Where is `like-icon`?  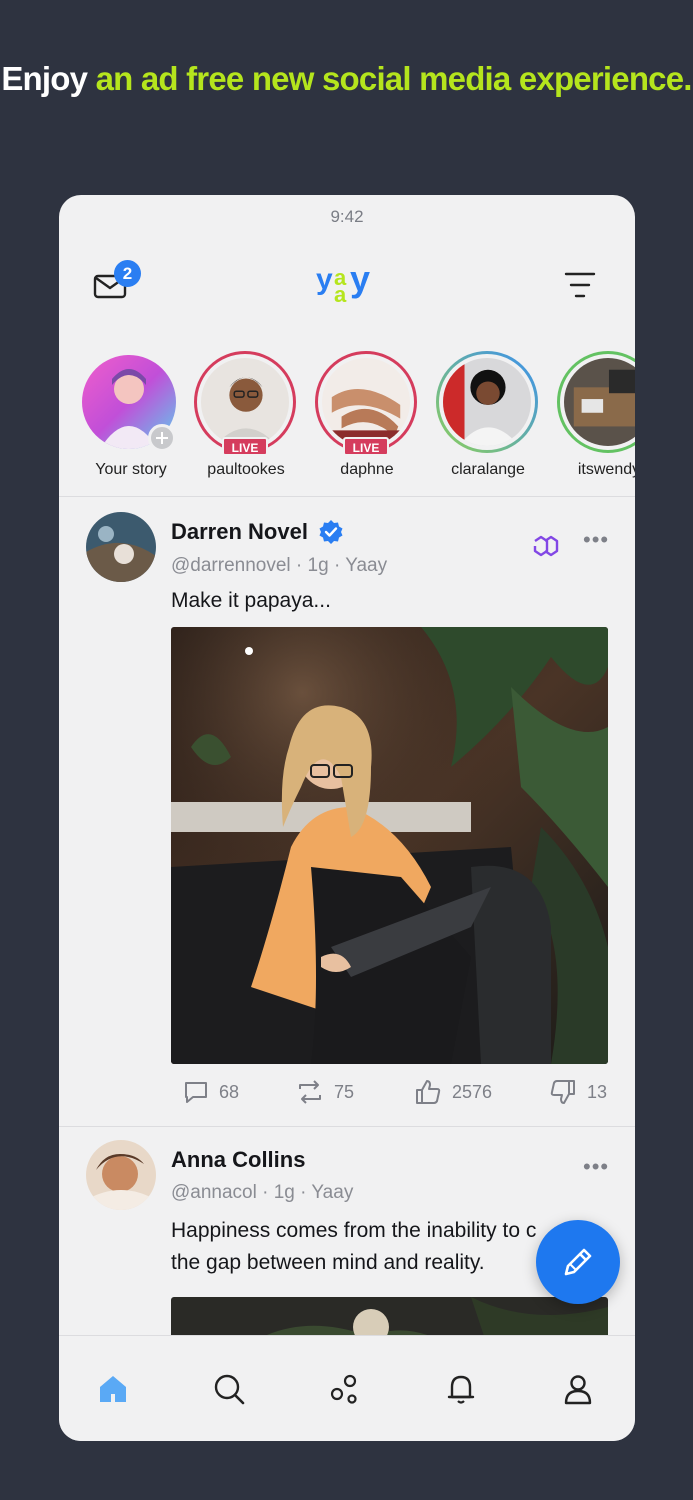
like-icon is located at coordinates (428, 1092).